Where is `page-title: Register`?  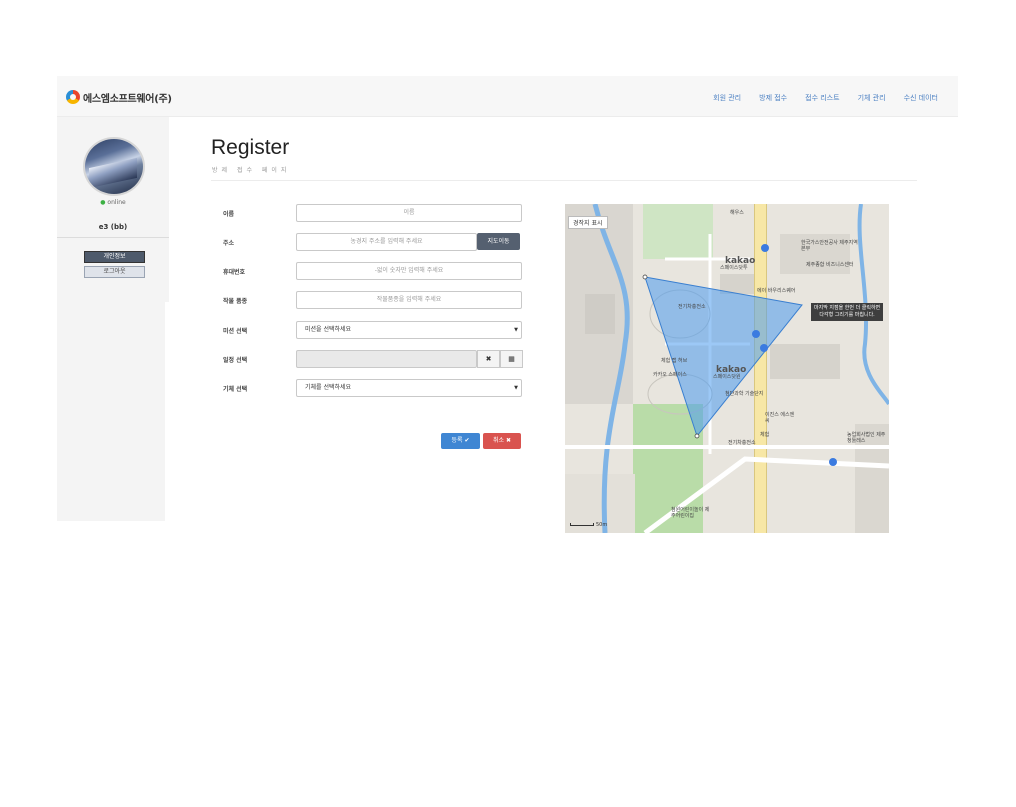 page-title: Register is located at coordinates (250, 147).